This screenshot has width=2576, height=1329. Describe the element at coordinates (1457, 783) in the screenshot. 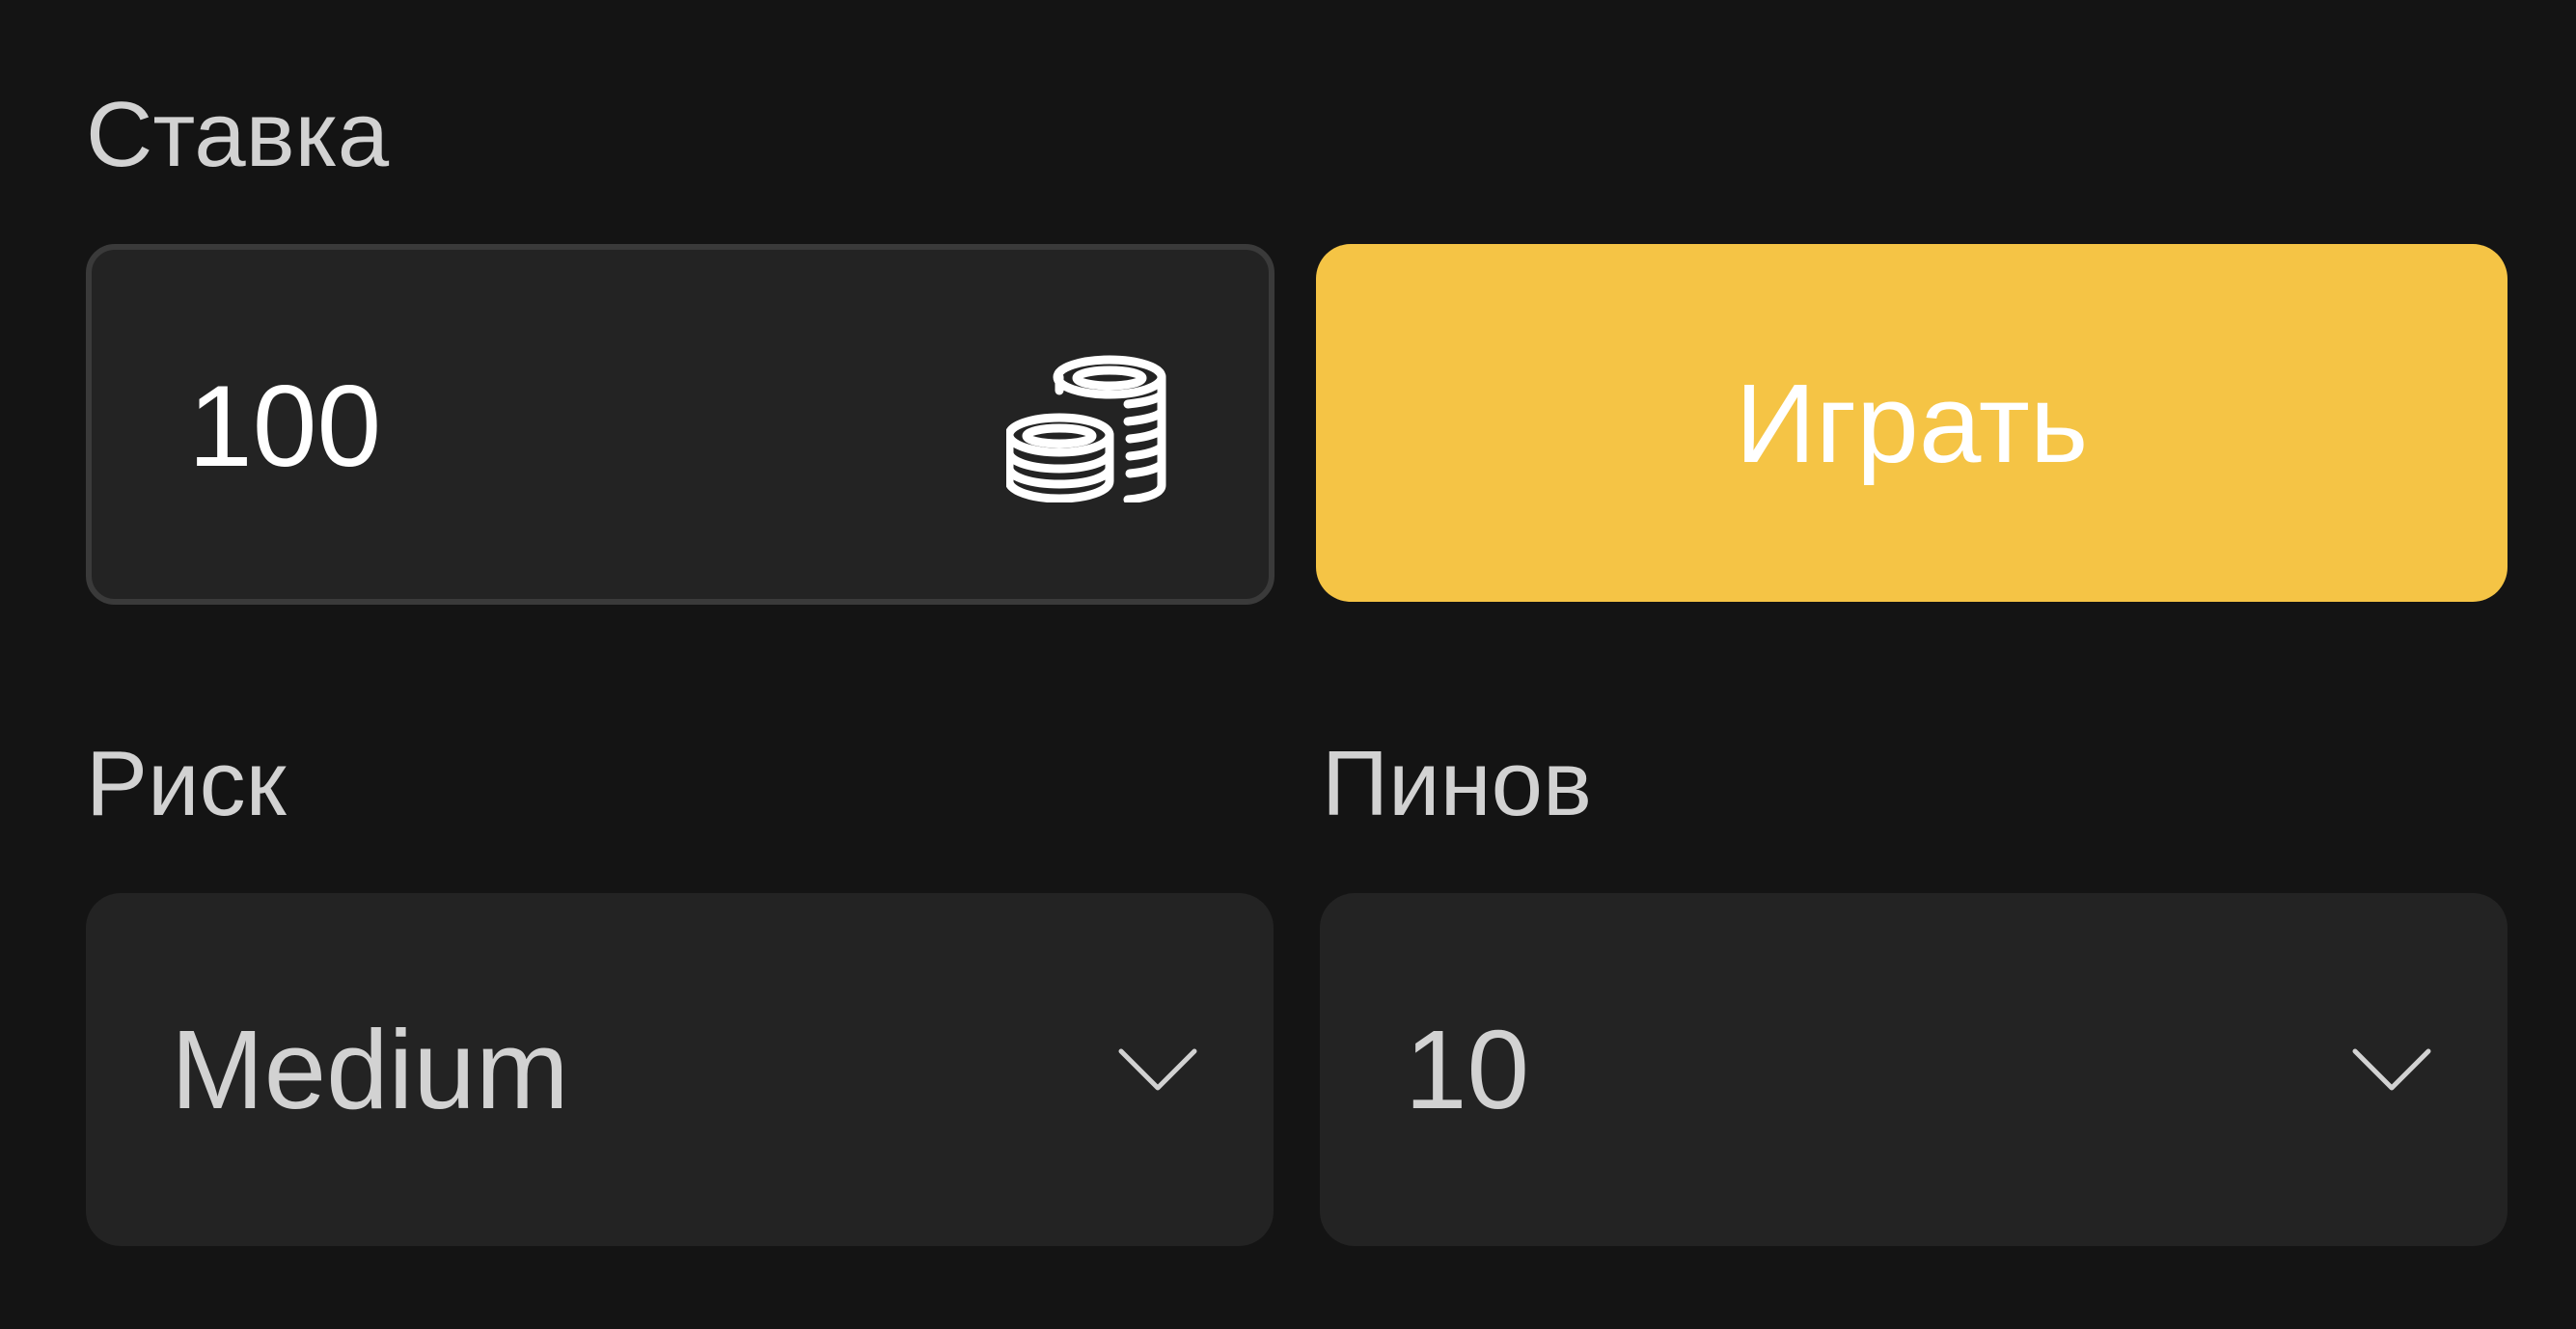

I see `pins-label: Пинов` at that location.